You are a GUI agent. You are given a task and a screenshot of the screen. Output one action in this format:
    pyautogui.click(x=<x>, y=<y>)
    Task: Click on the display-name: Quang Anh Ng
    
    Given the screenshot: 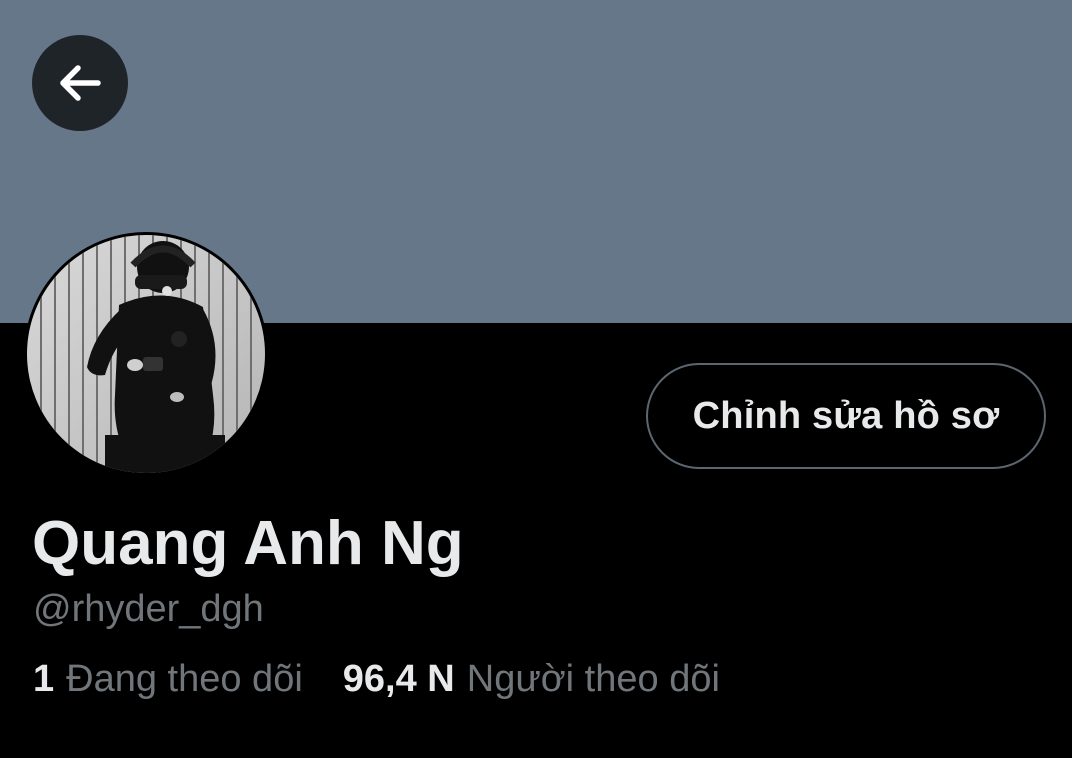 What is the action you would take?
    pyautogui.click(x=248, y=543)
    